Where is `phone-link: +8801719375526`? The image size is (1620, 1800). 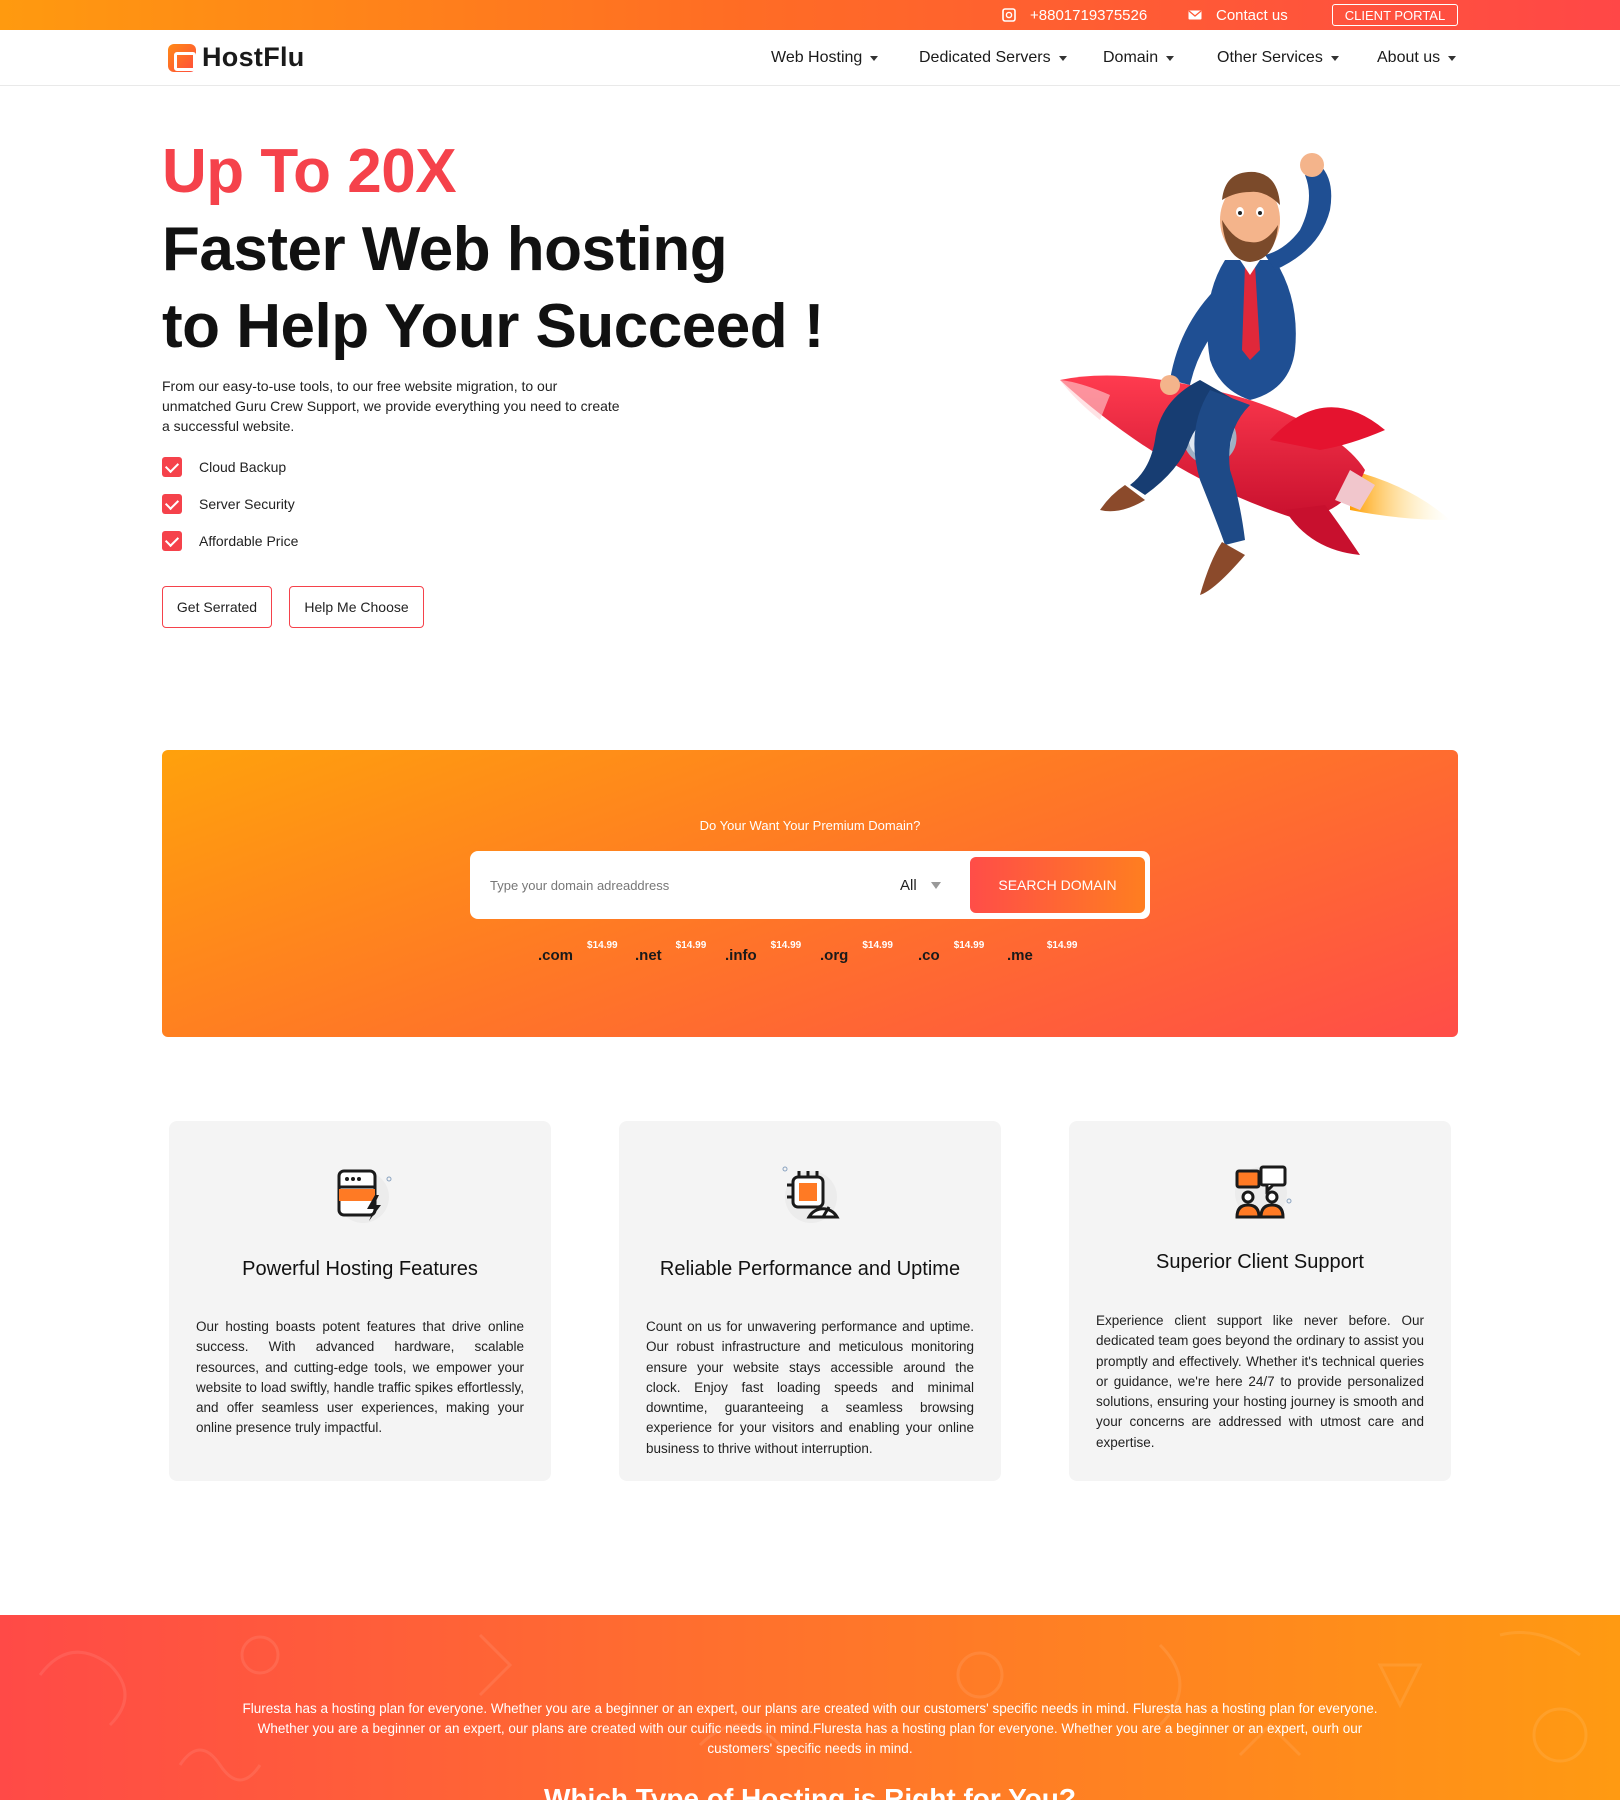
phone-link: +8801719375526 is located at coordinates (1074, 15).